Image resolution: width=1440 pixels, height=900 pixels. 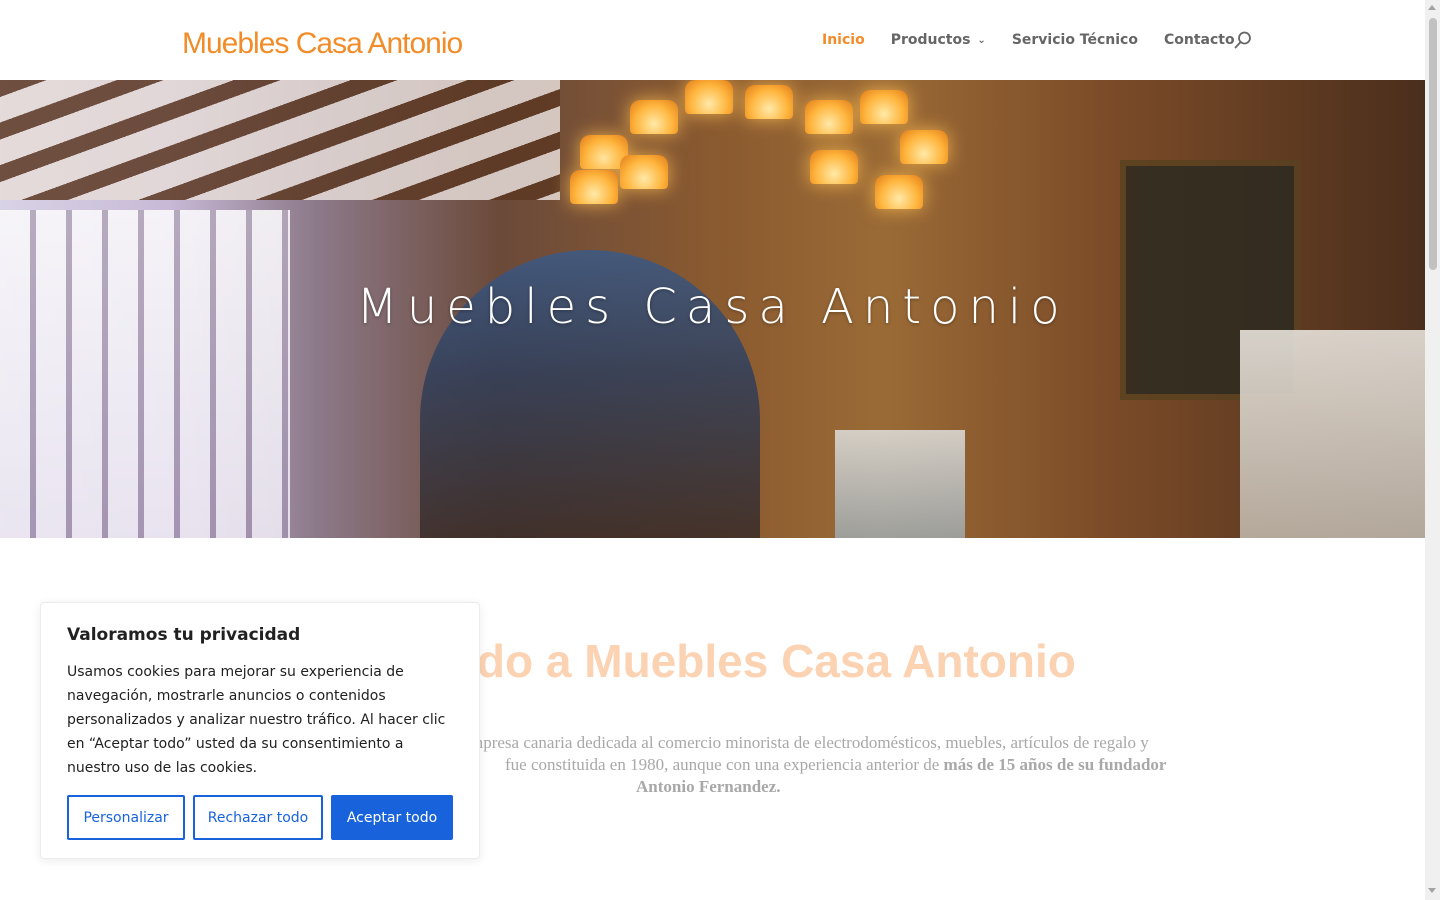 I want to click on scroll-down-arrow-icon, so click(x=1432, y=890).